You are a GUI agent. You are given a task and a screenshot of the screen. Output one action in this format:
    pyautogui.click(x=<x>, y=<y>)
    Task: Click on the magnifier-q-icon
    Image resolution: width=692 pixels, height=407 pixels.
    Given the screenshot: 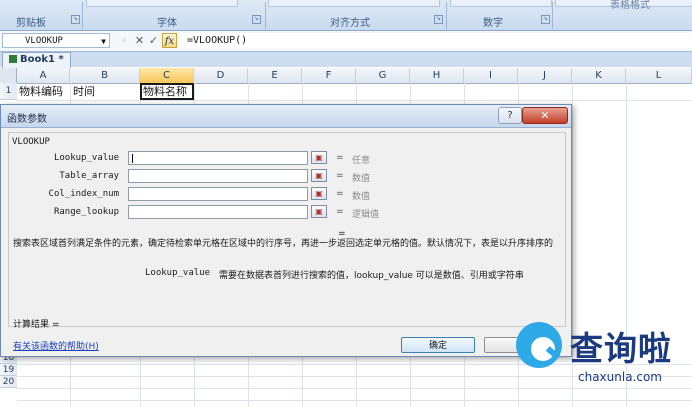 What is the action you would take?
    pyautogui.click(x=539, y=345)
    